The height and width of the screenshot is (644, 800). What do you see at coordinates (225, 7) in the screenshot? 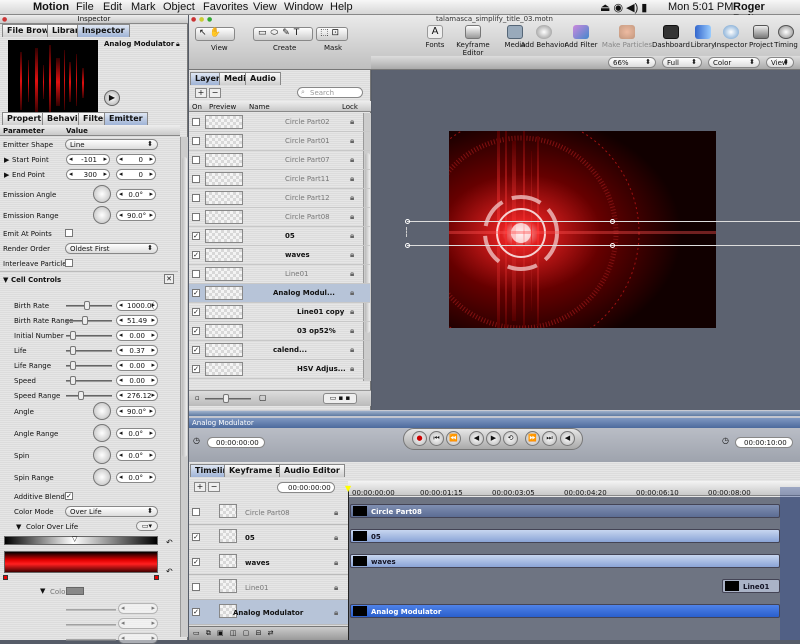
I see `menu-favorites: Favorites` at bounding box center [225, 7].